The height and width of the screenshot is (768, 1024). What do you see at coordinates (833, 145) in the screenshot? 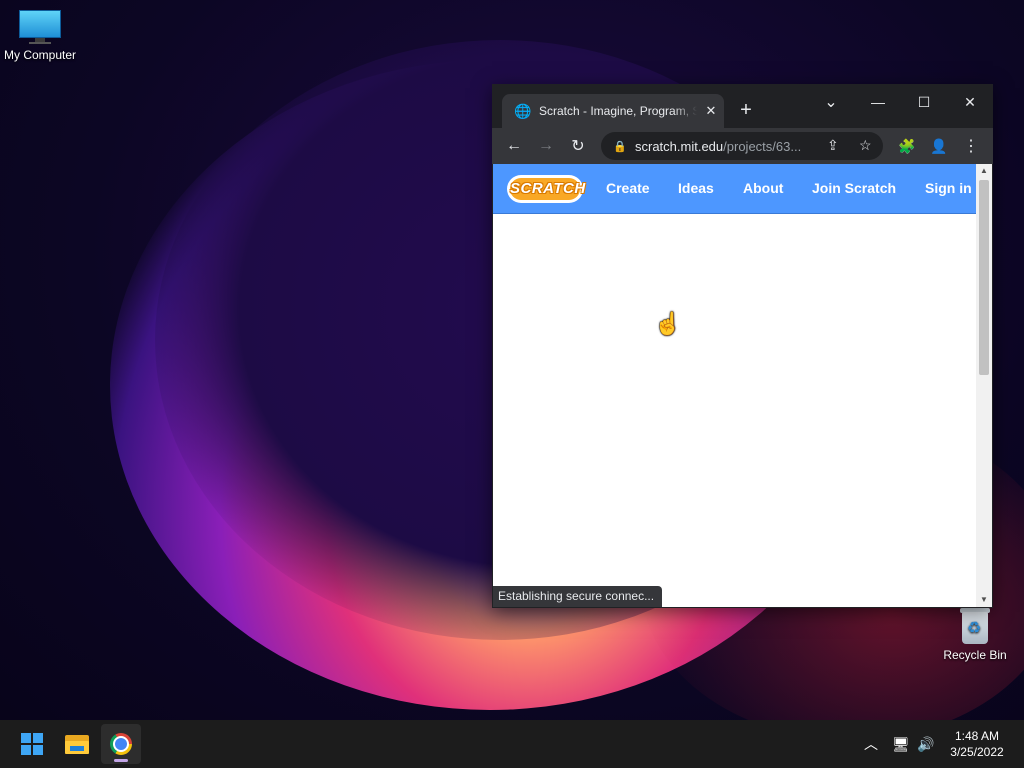
I see `share-icon: ⇪` at bounding box center [833, 145].